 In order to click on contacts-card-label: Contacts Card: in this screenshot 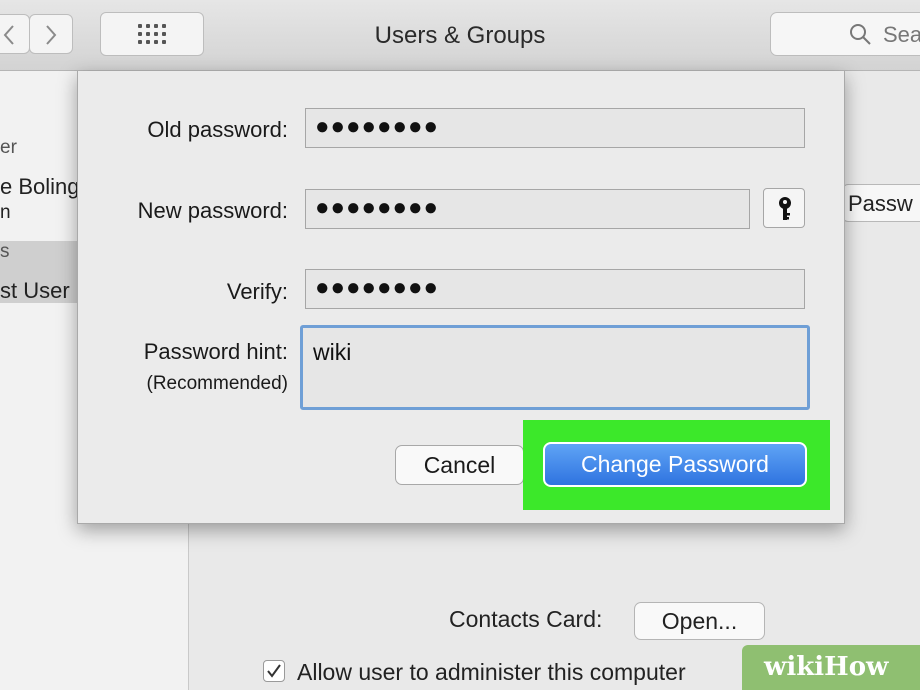, I will do `click(526, 619)`.